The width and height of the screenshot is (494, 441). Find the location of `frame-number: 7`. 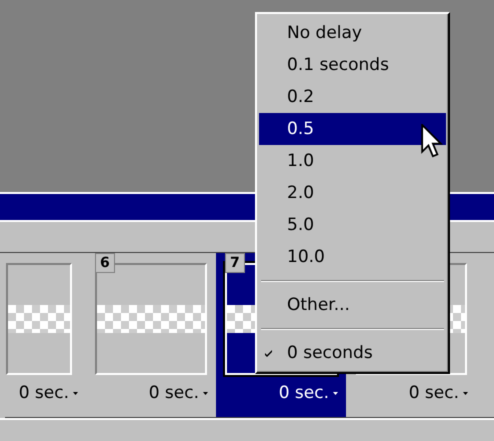

frame-number: 7 is located at coordinates (235, 263).